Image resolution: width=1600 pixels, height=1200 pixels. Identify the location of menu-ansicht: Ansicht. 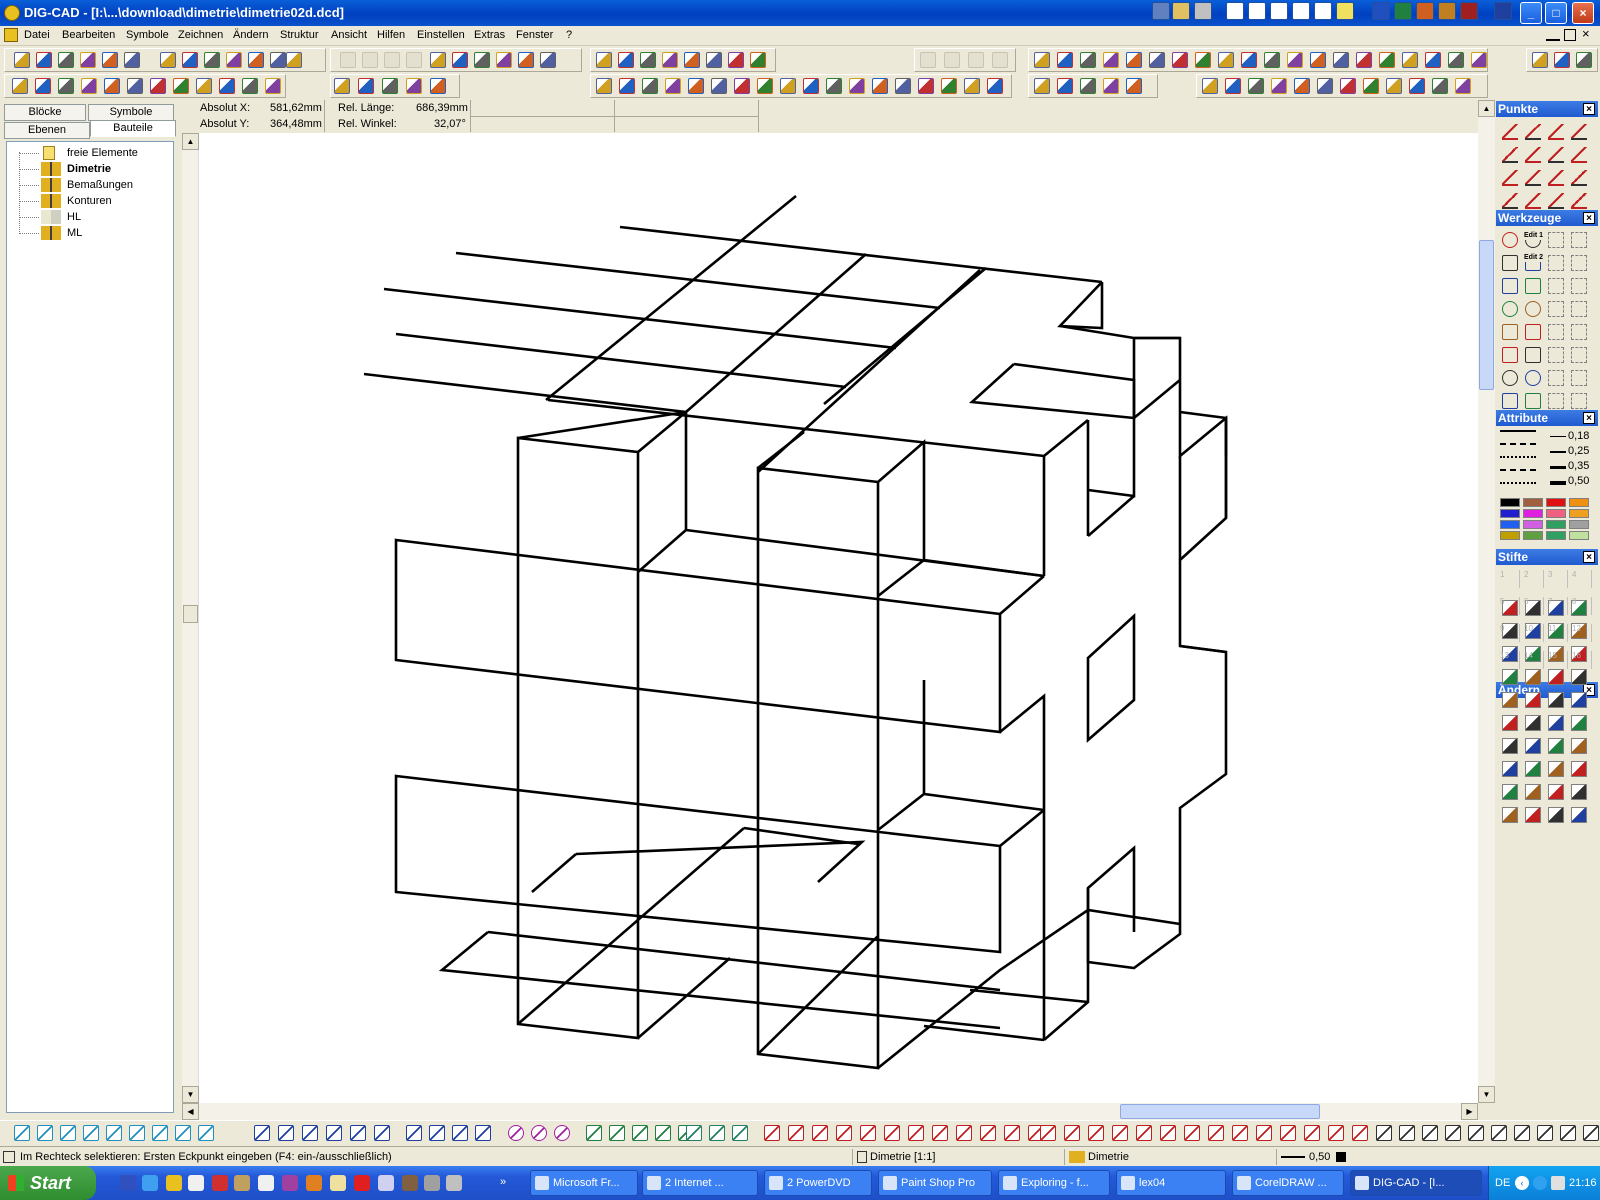
(349, 35).